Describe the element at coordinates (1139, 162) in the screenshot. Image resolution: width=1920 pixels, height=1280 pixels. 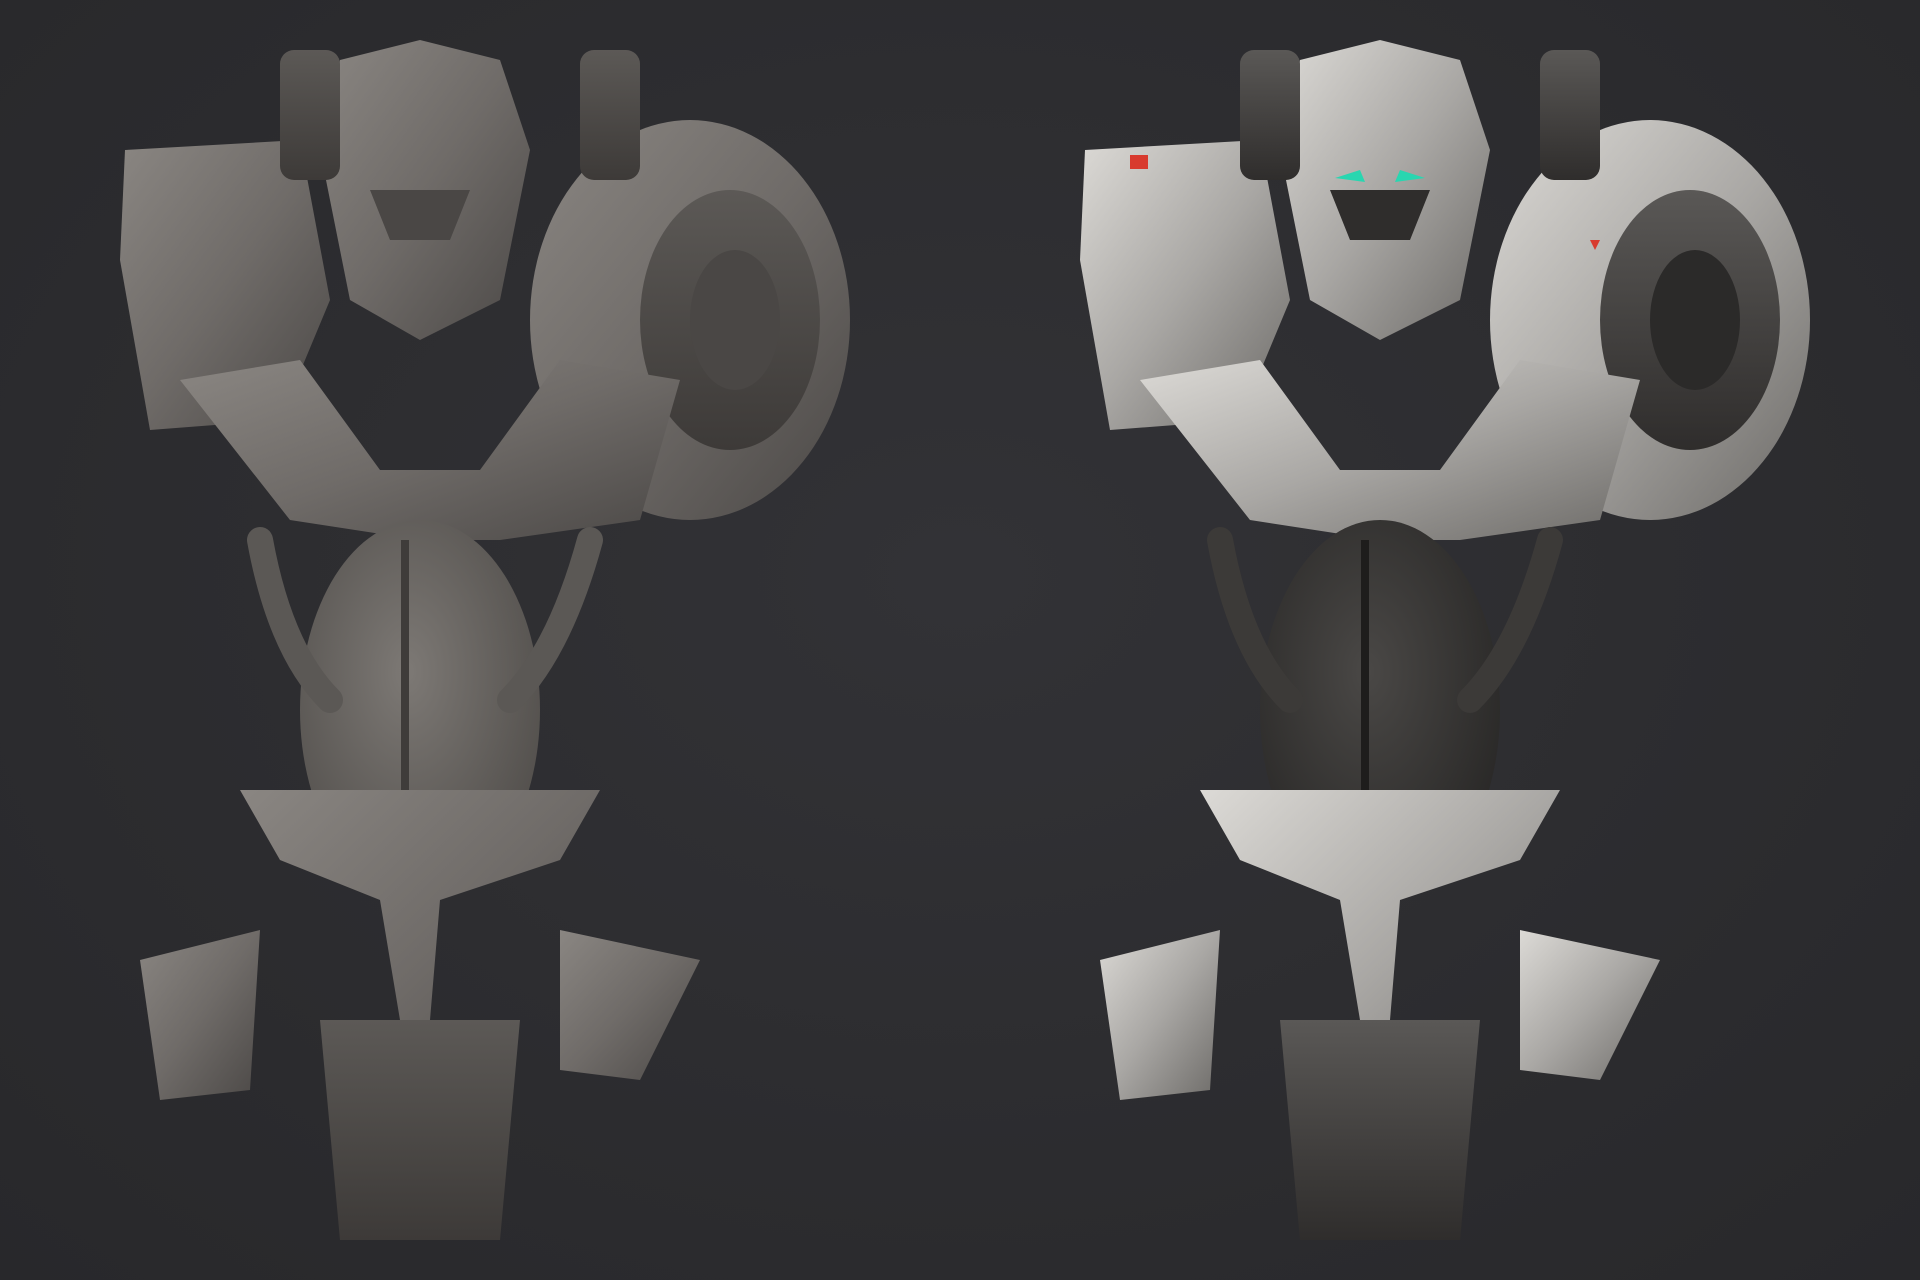
I see `decal-red` at that location.